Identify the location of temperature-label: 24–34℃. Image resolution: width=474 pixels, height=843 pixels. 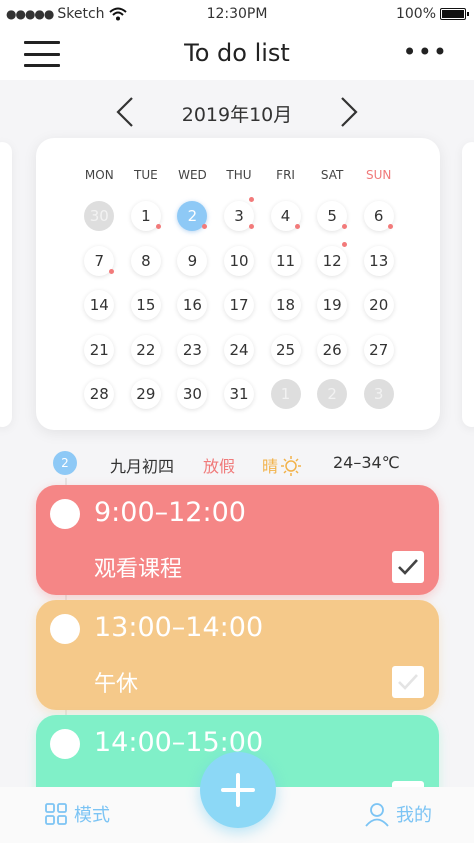
(366, 462).